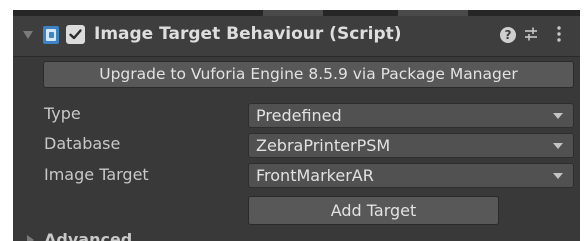  I want to click on image-target-dropdown: FrontMarkerAR, so click(411, 175).